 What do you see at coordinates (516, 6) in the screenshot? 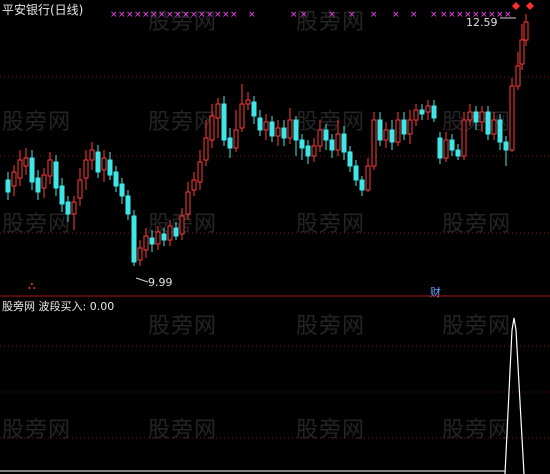
I see `diamond-marker` at bounding box center [516, 6].